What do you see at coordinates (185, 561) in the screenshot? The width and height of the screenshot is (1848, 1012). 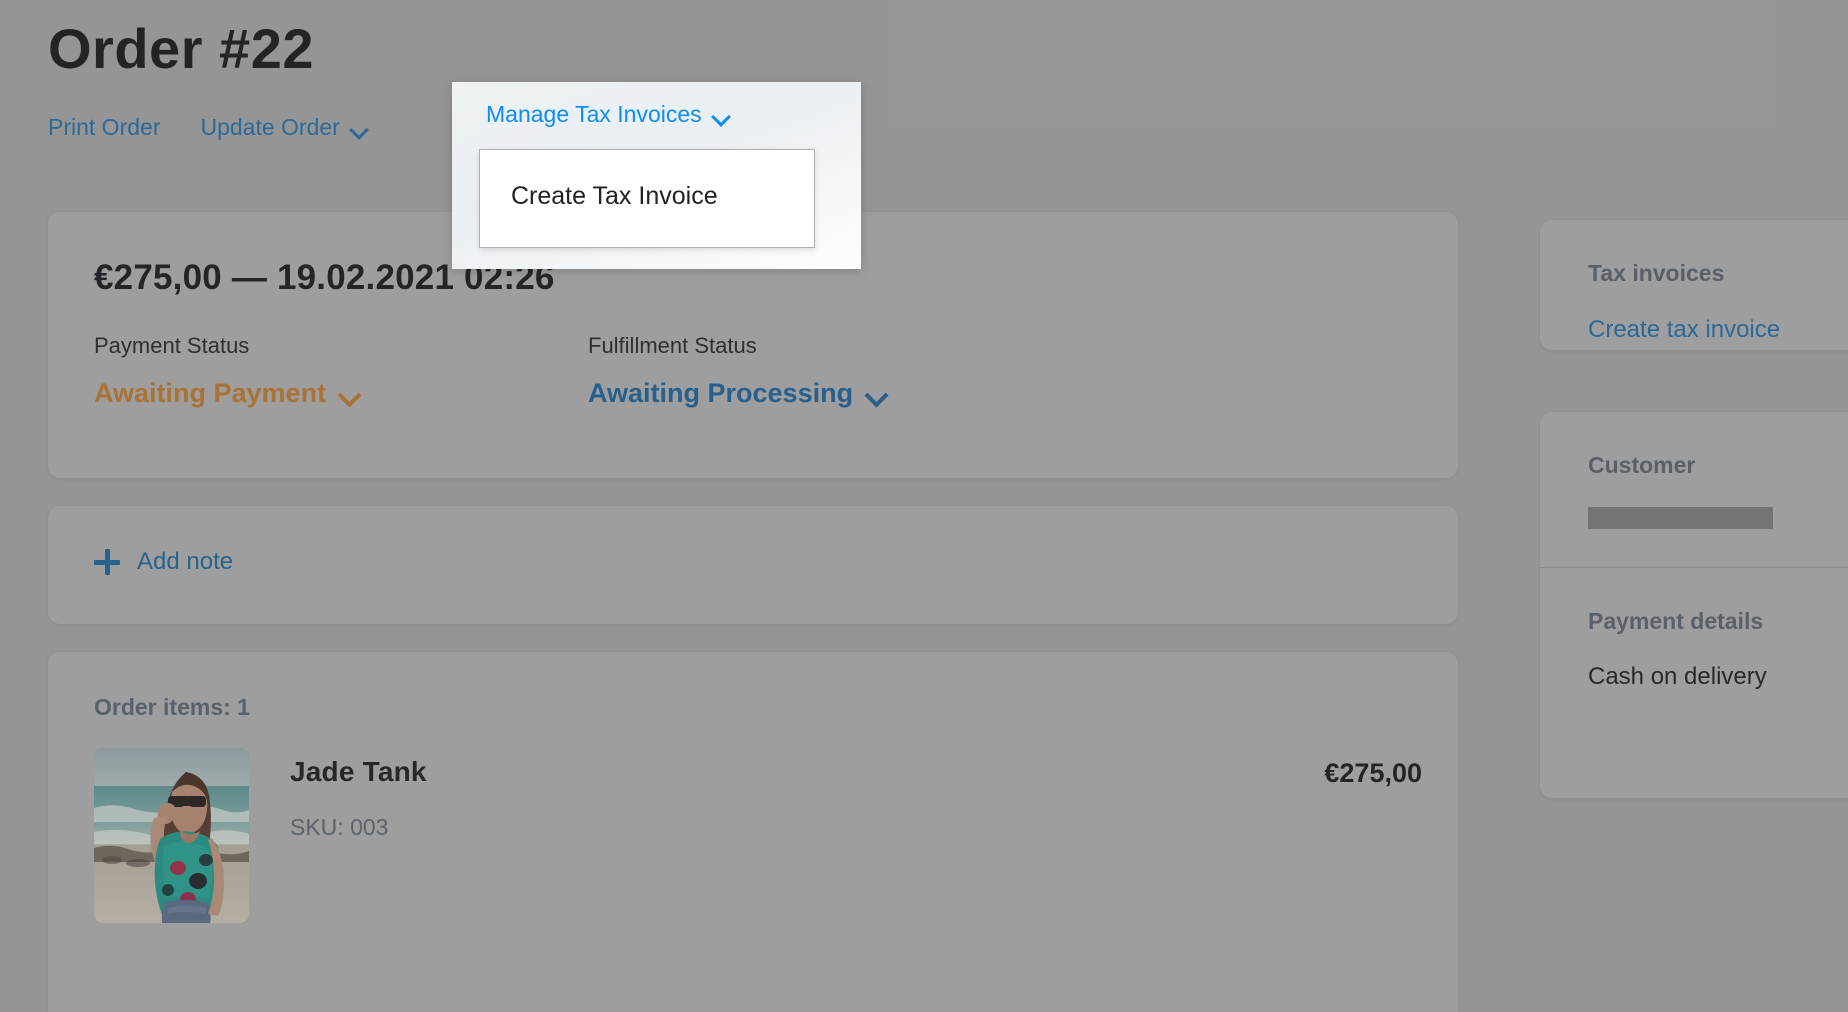 I see `add-note-label: Add note` at bounding box center [185, 561].